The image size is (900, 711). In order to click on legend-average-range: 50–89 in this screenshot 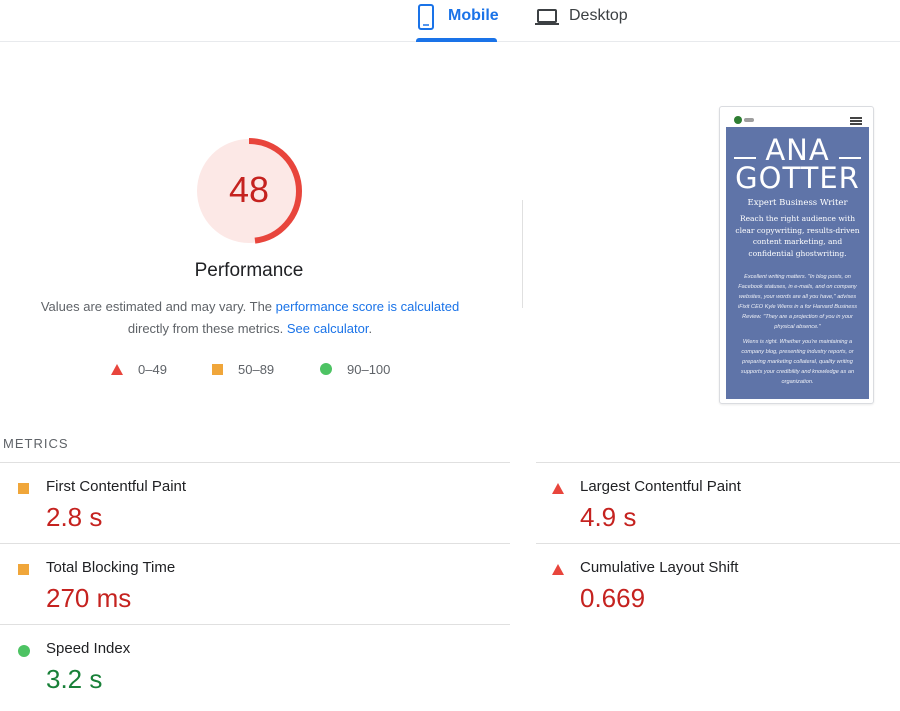, I will do `click(256, 369)`.